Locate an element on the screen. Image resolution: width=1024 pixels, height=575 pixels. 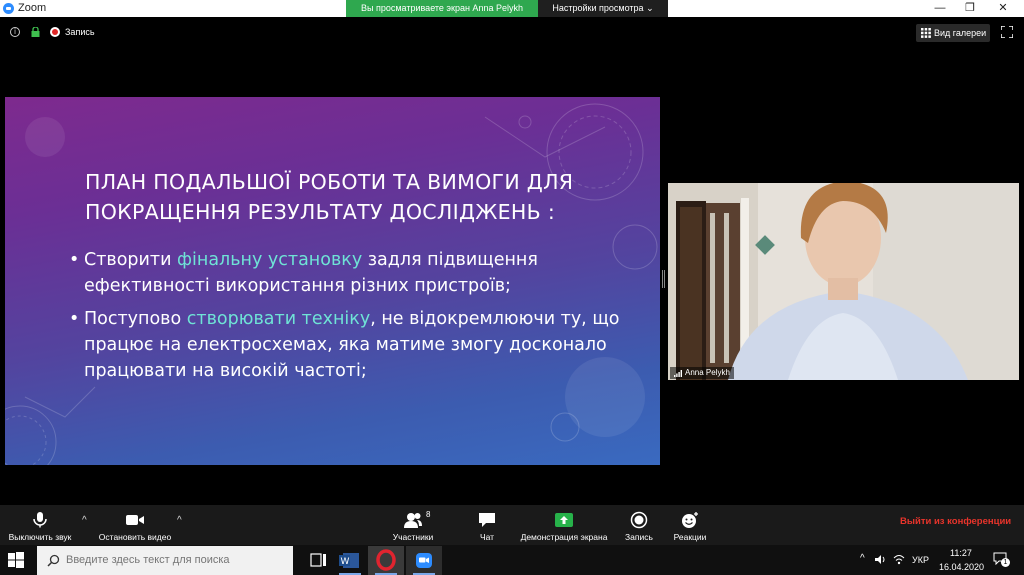
svg-text: W is located at coordinates (345, 562).